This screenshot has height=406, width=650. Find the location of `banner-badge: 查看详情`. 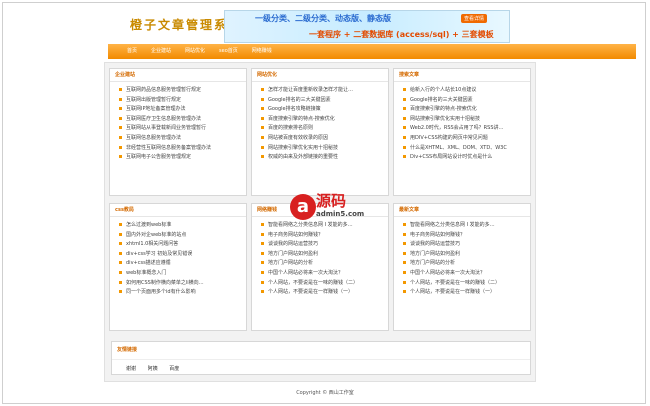

banner-badge: 查看详情 is located at coordinates (473, 18).